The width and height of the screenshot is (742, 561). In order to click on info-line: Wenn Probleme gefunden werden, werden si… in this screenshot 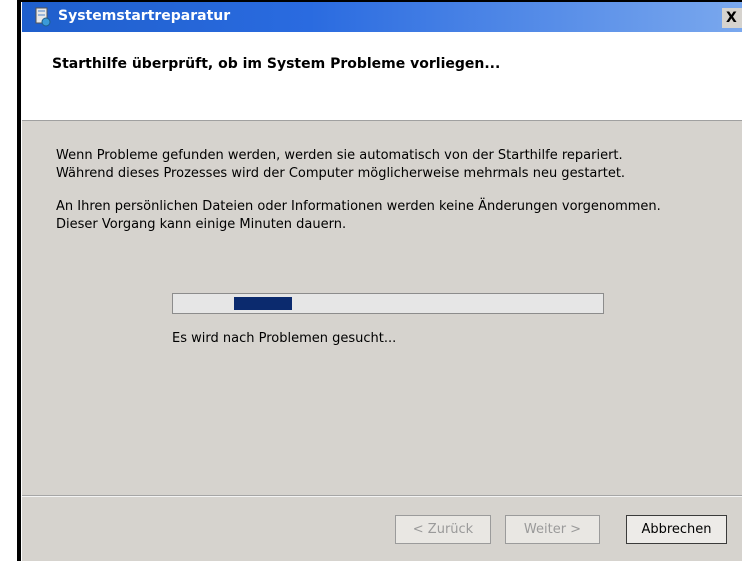, I will do `click(339, 155)`.